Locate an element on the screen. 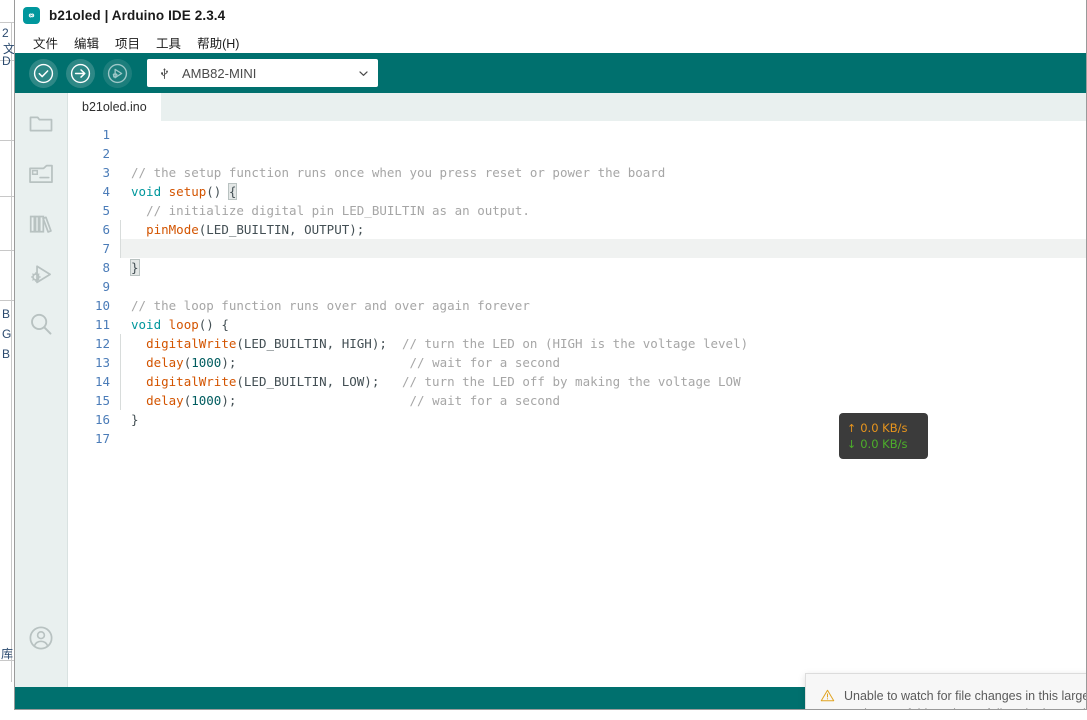 The image size is (1087, 720). menu-item-sketch: 项目 is located at coordinates (127, 42).